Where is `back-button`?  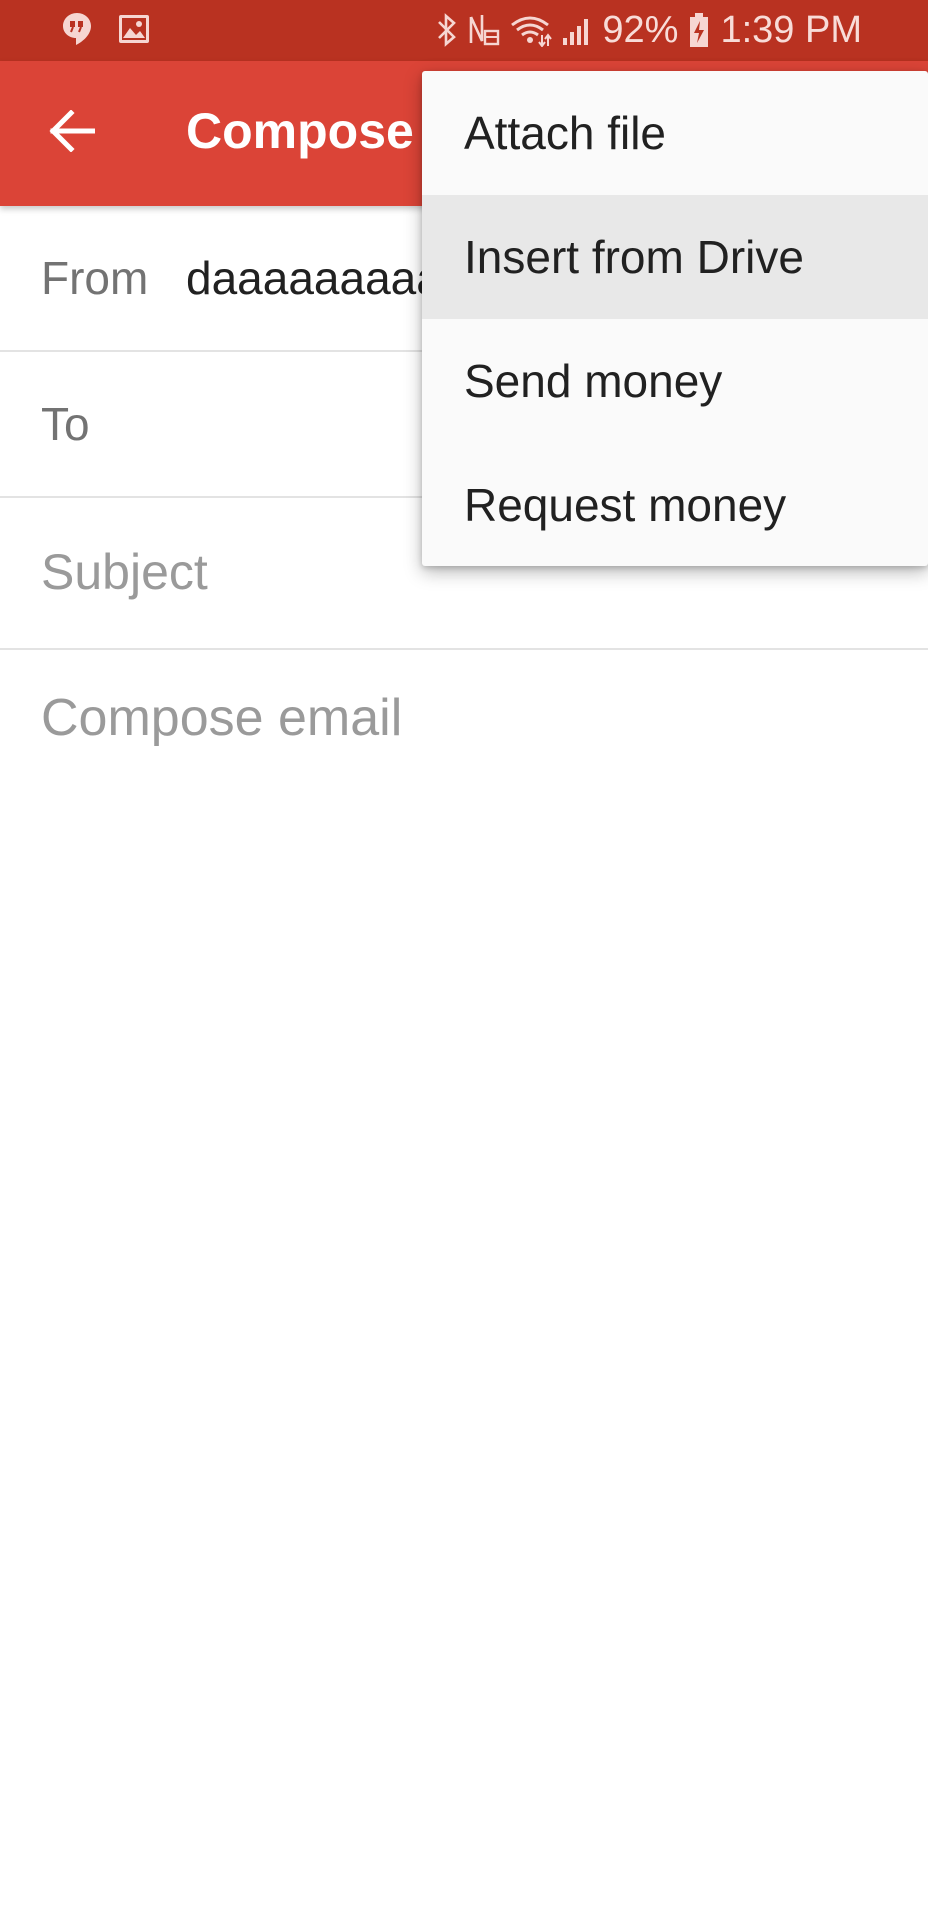 back-button is located at coordinates (72, 133).